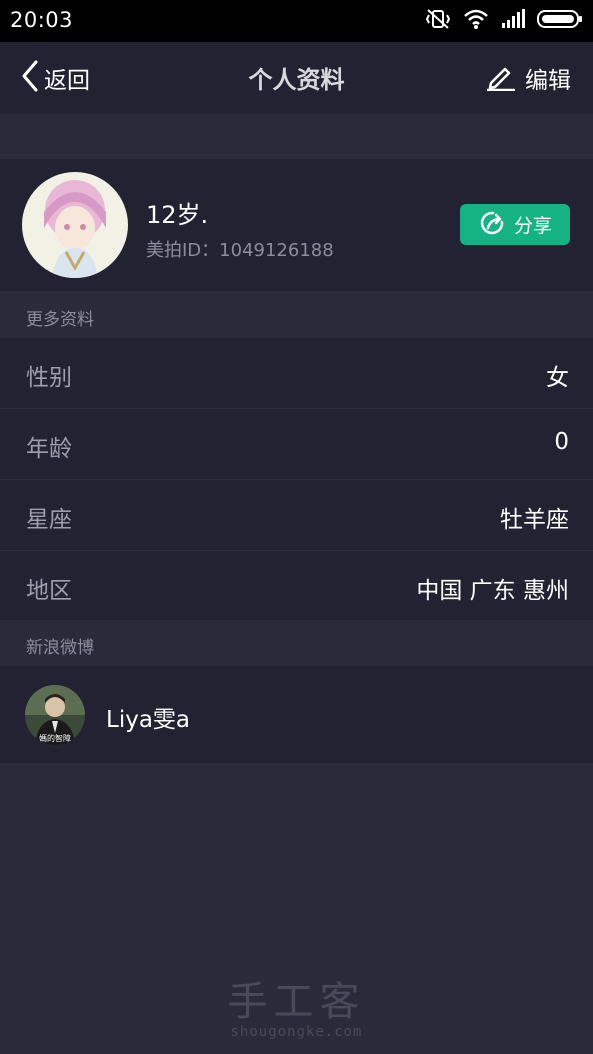 The height and width of the screenshot is (1054, 593). What do you see at coordinates (476, 21) in the screenshot?
I see `wifi-icon` at bounding box center [476, 21].